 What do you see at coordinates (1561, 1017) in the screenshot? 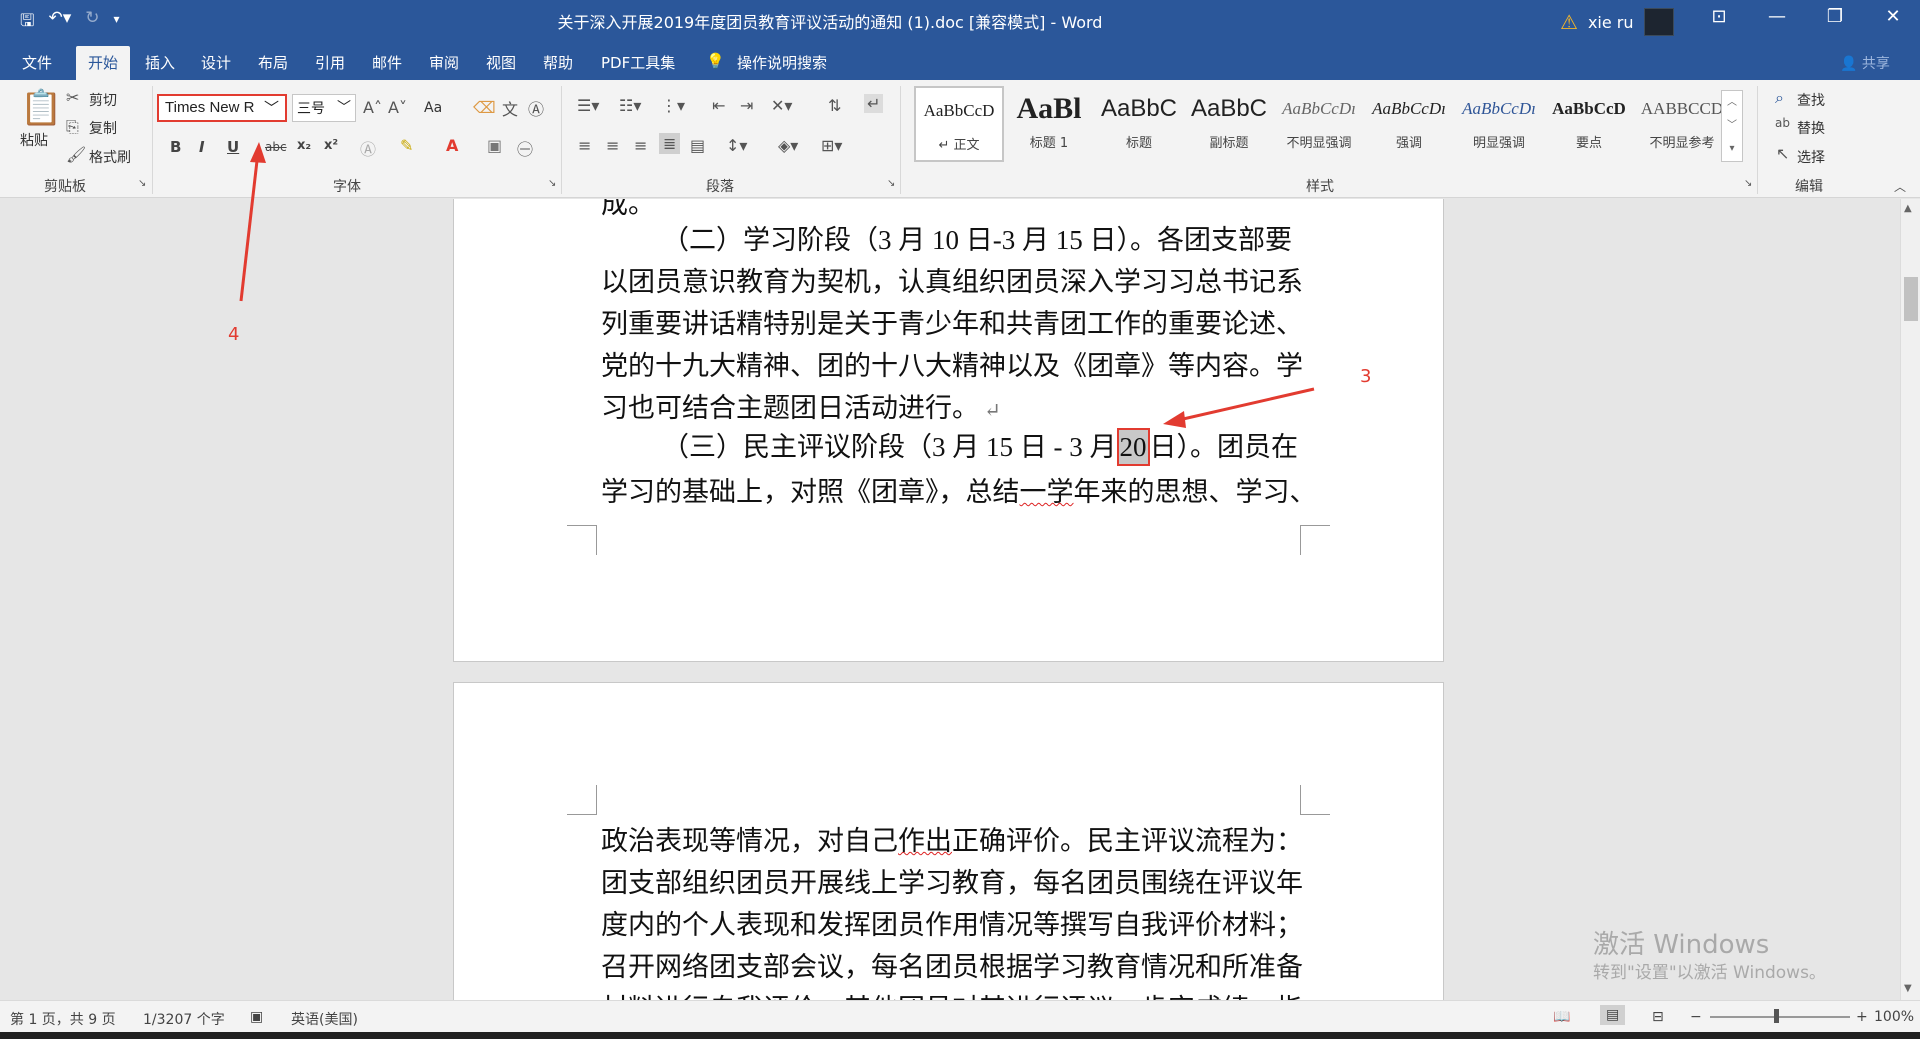
I see `read-mode-icon: 📖` at bounding box center [1561, 1017].